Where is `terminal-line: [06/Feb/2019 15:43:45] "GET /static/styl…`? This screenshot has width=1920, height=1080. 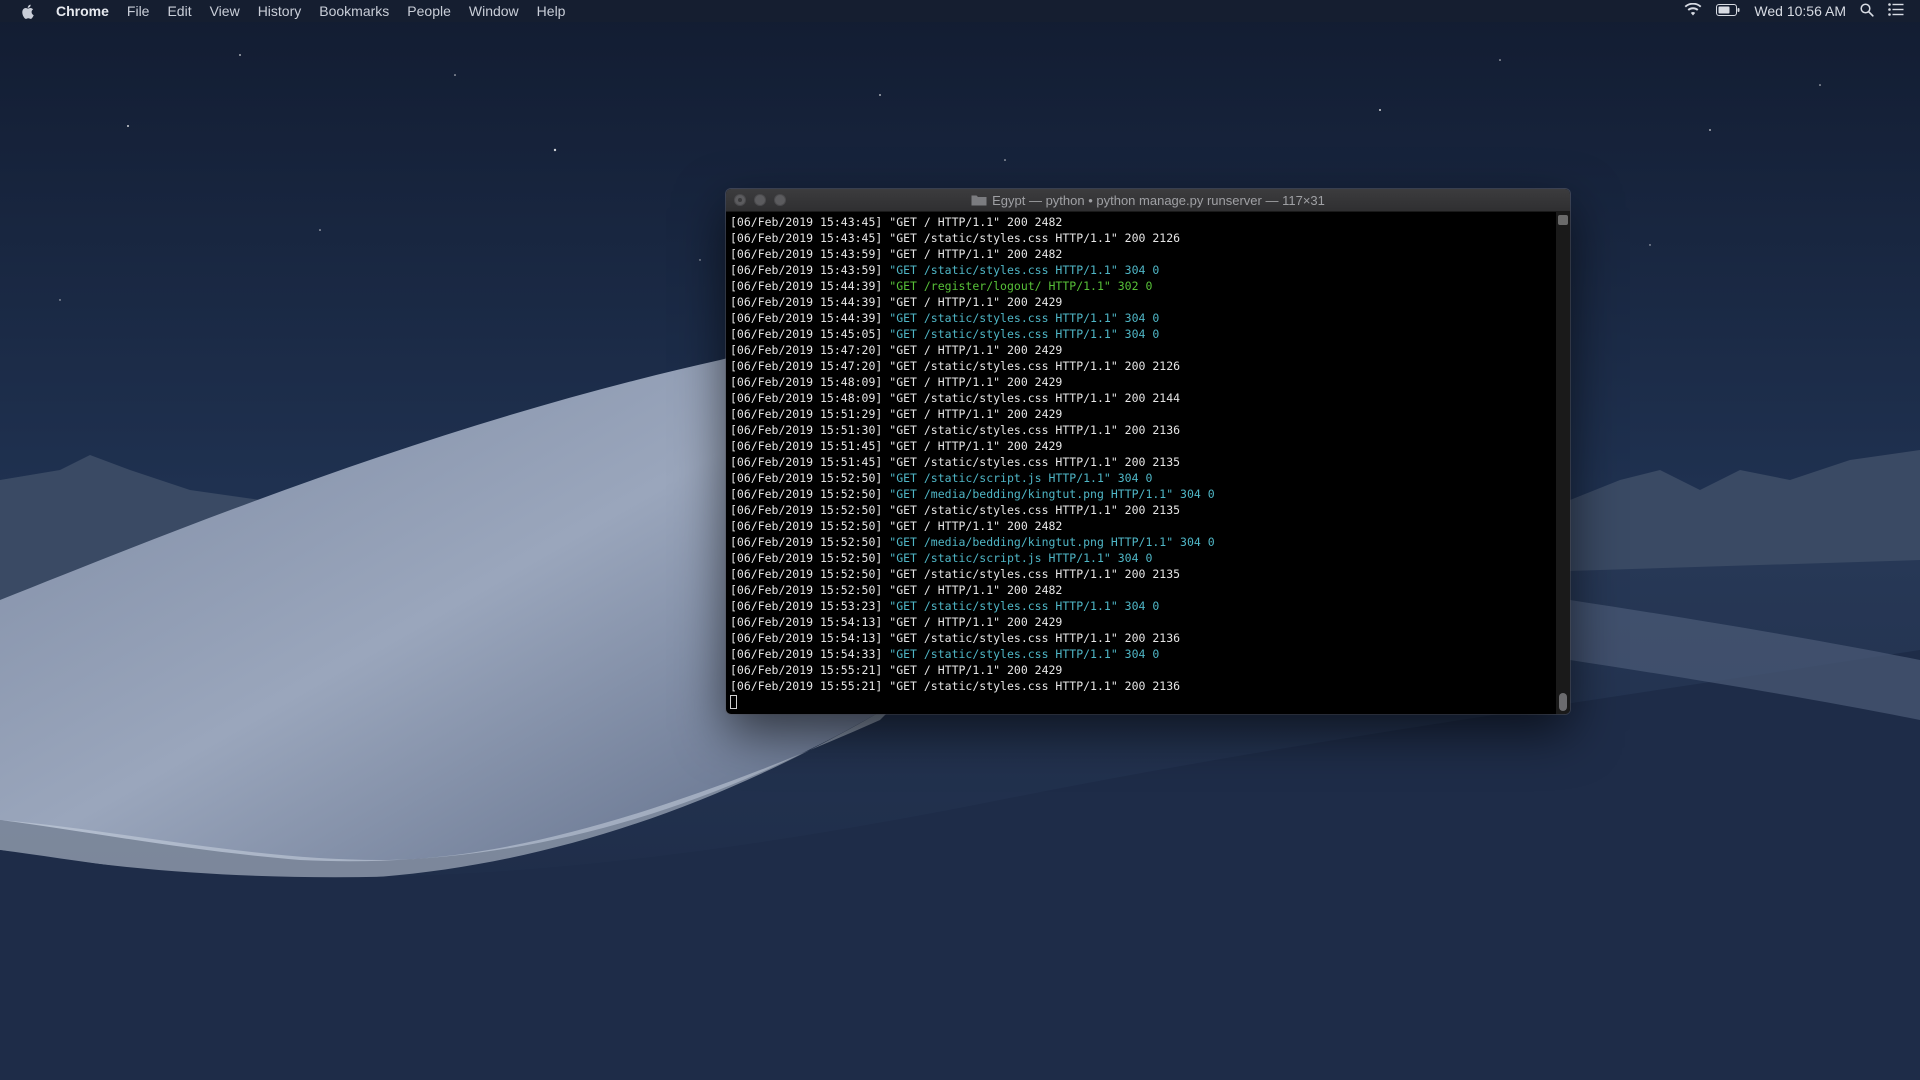 terminal-line: [06/Feb/2019 15:43:45] "GET /static/styl… is located at coordinates (1141, 238).